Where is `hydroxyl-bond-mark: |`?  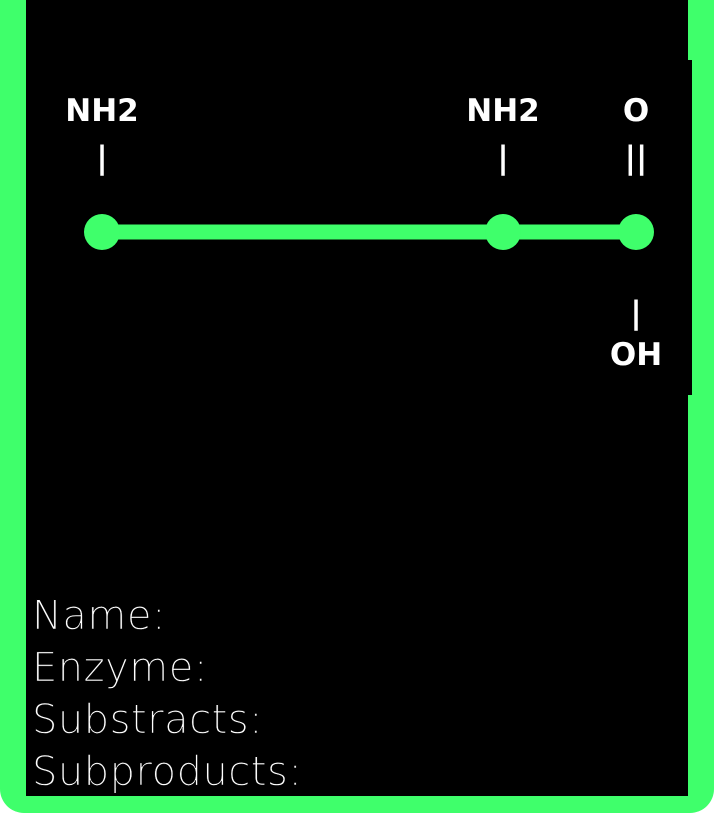
hydroxyl-bond-mark: | is located at coordinates (635, 313).